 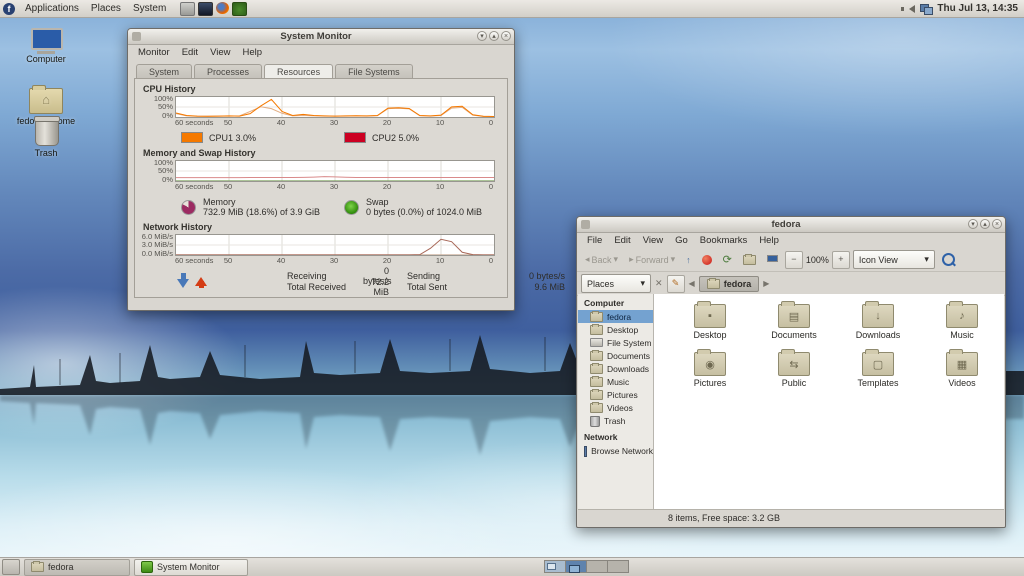 What do you see at coordinates (344, 137) in the screenshot?
I see `cpu-legend: CPU1 3.0% CPU2 5.0%` at bounding box center [344, 137].